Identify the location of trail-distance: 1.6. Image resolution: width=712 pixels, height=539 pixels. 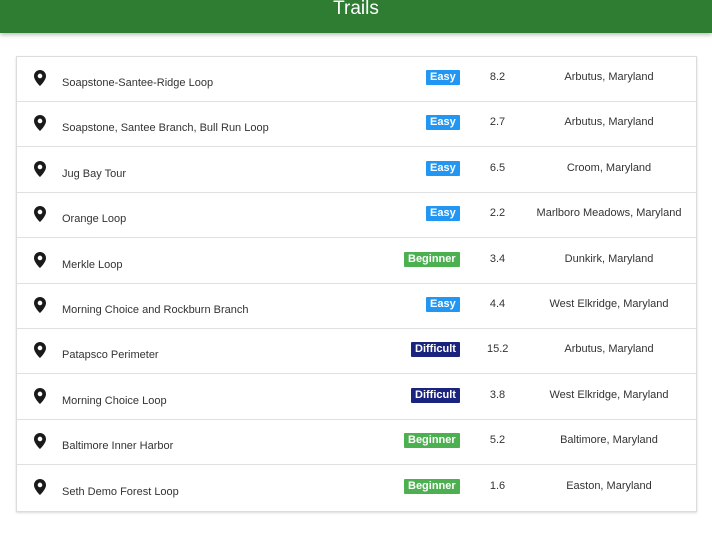
(497, 485).